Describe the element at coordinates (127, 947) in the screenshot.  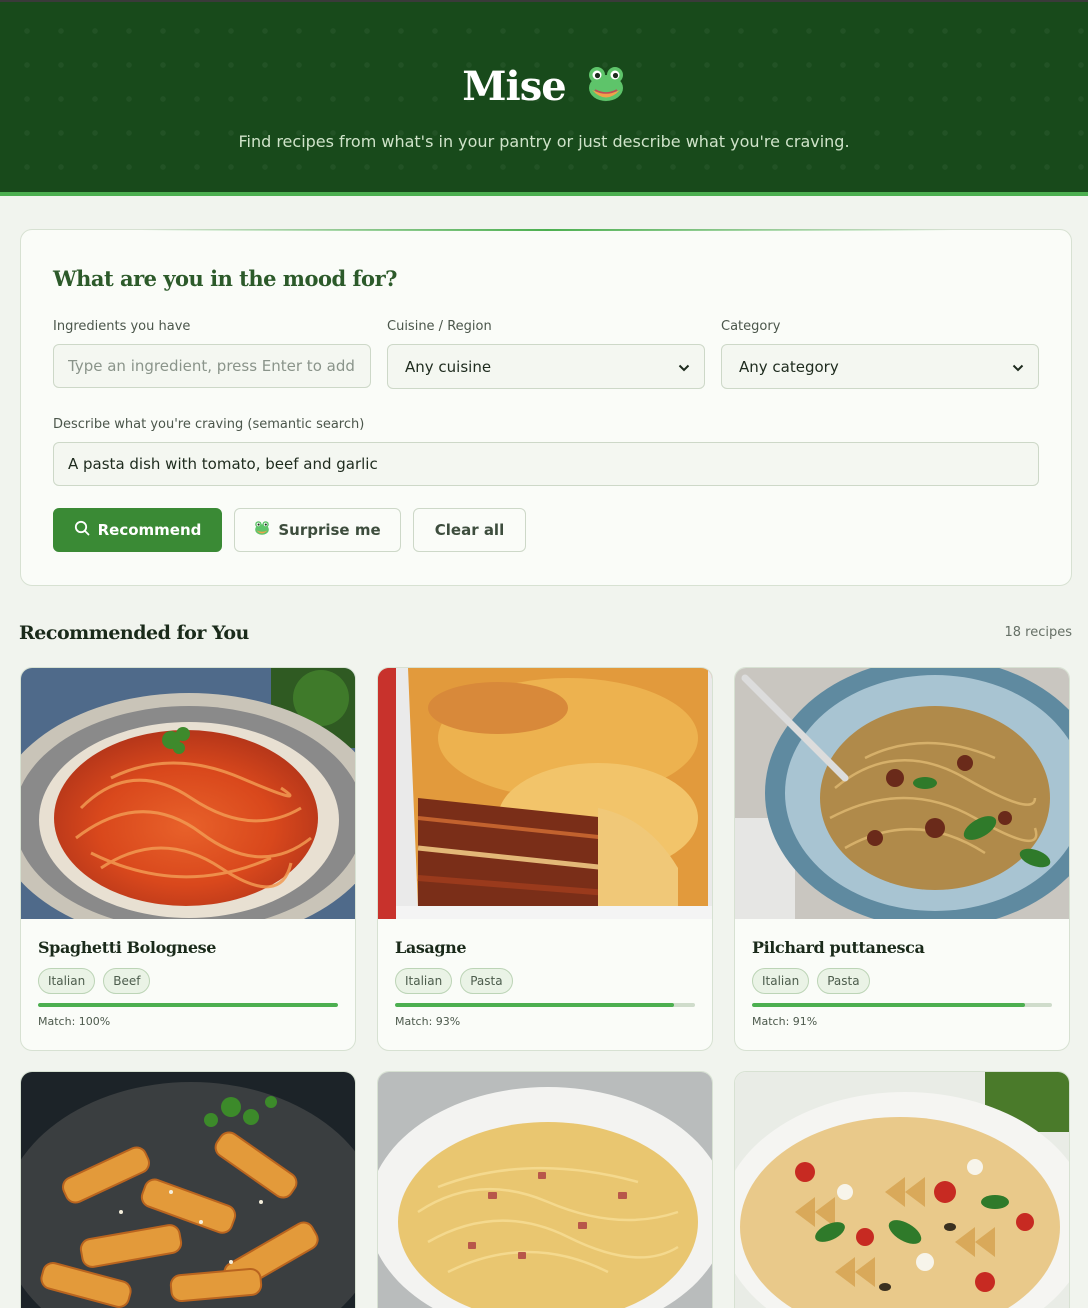
I see `recipe-title: Spaghetti Bolognese` at that location.